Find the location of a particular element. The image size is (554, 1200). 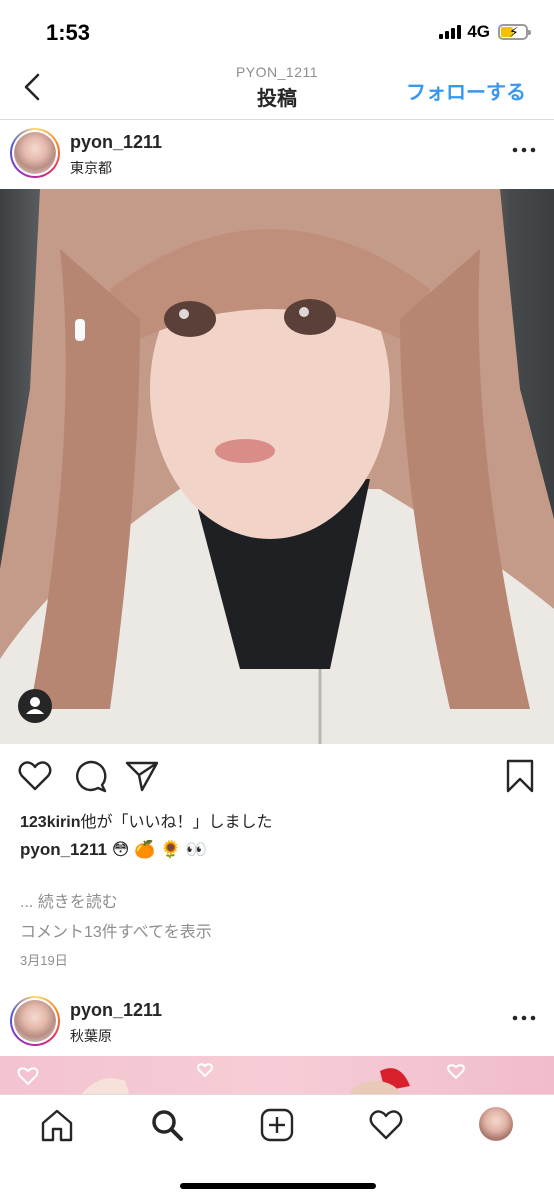

nav-header: PYON_1211 投稿 フォローする is located at coordinates (277, 91).